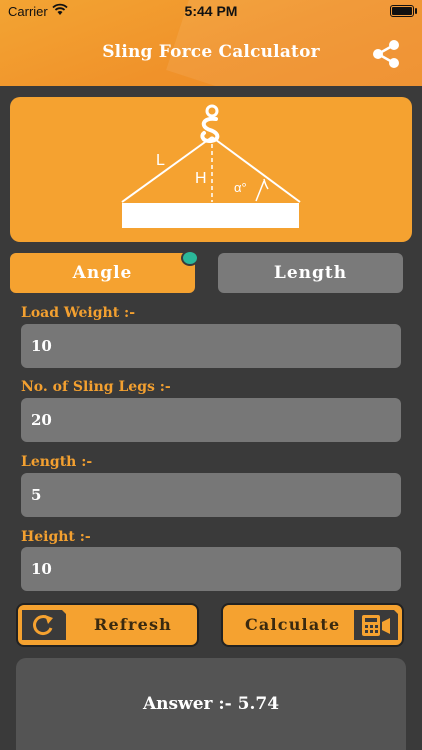 The width and height of the screenshot is (422, 750). What do you see at coordinates (376, 625) in the screenshot?
I see `calculator-icon` at bounding box center [376, 625].